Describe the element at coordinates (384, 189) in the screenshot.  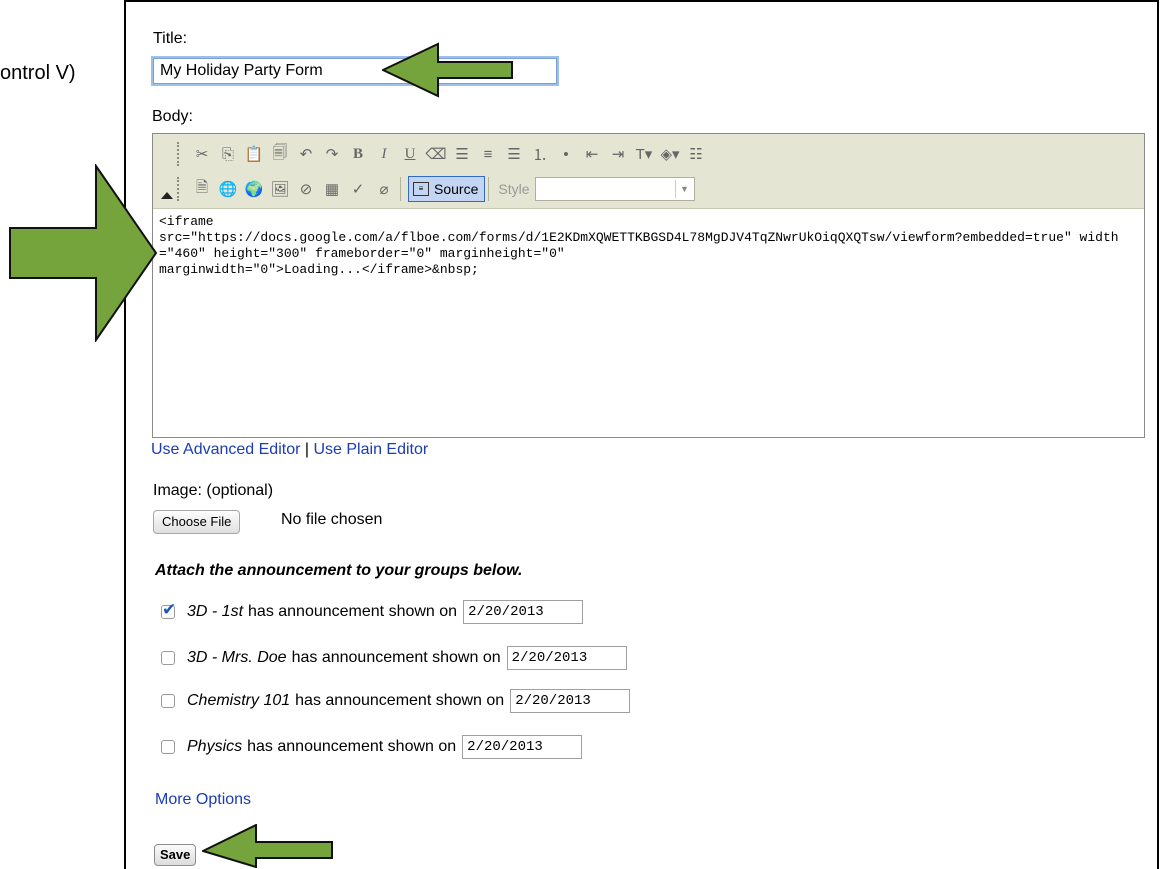
I see `eraser-icon: ⌀` at that location.